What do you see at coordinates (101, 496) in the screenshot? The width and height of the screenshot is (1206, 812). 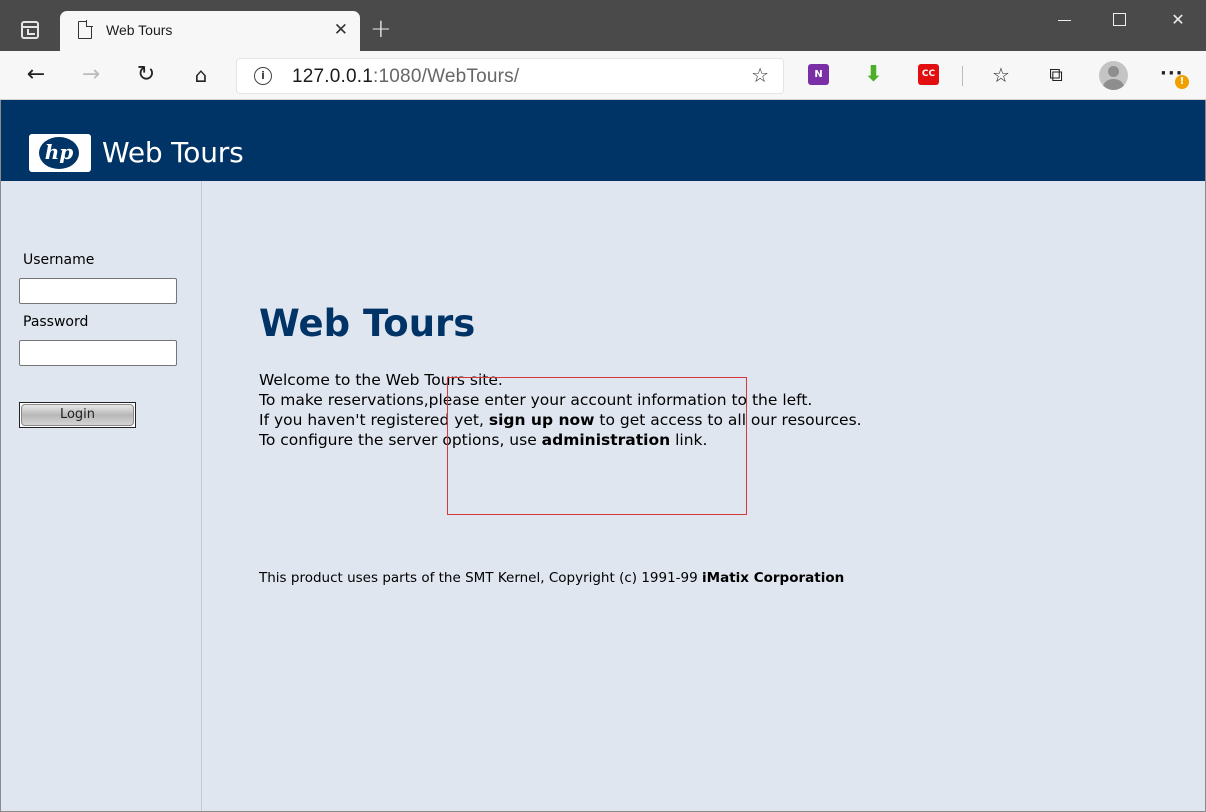 I see `login-sidebar: Username Password Login` at bounding box center [101, 496].